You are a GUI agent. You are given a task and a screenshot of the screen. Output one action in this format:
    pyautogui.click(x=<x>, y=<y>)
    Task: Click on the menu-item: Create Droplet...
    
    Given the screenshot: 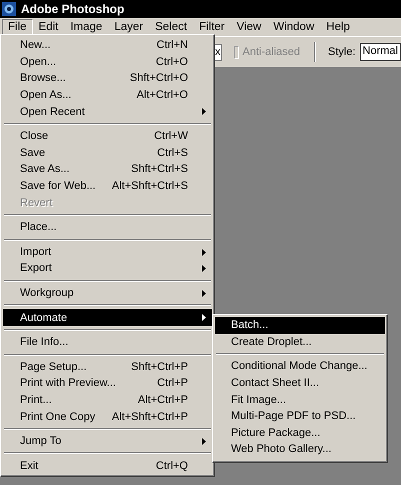 What is the action you would take?
    pyautogui.click(x=300, y=342)
    